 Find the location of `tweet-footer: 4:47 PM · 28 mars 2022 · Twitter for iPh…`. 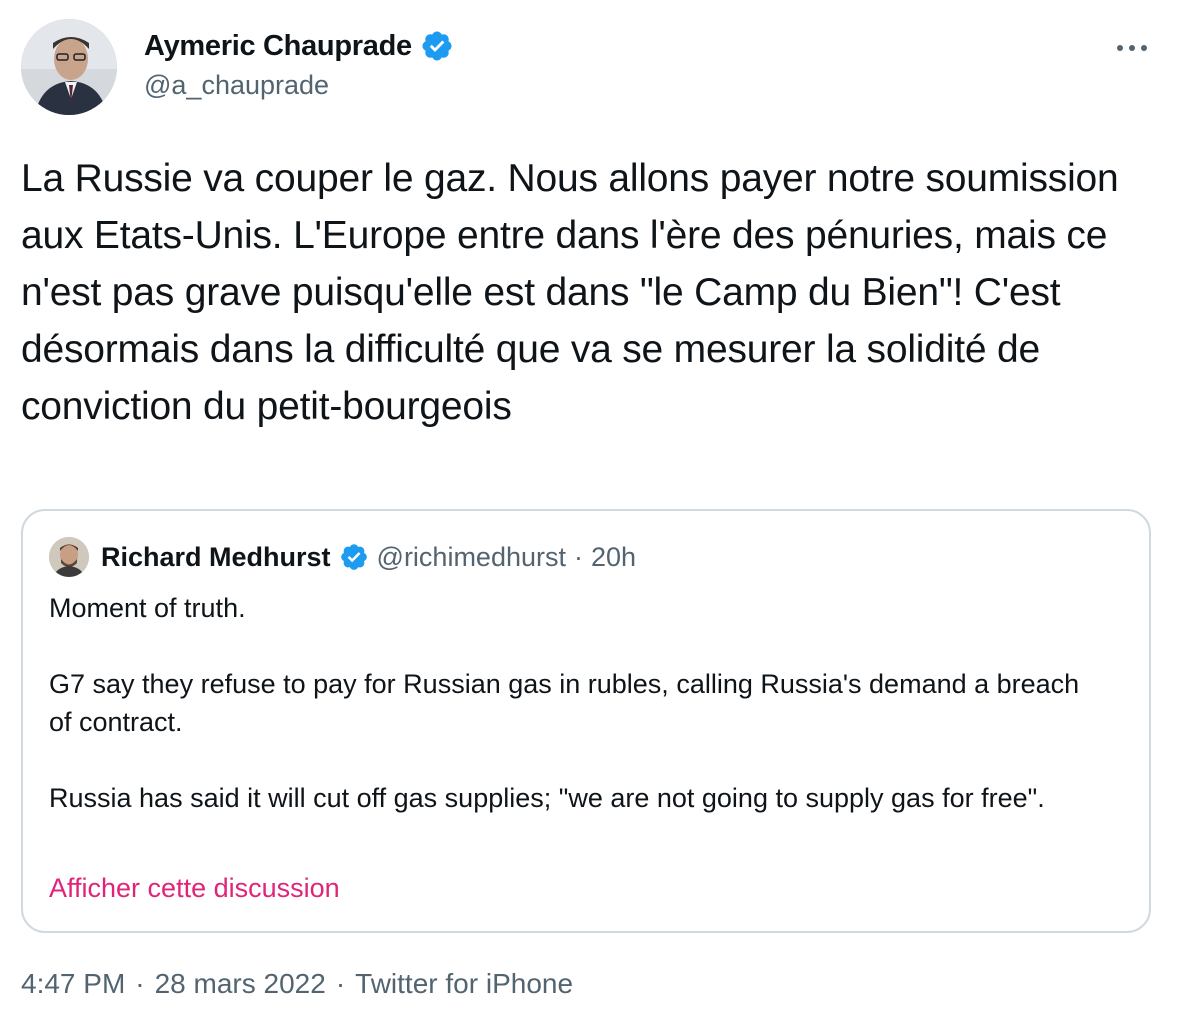

tweet-footer: 4:47 PM · 28 mars 2022 · Twitter for iPh… is located at coordinates (297, 984).